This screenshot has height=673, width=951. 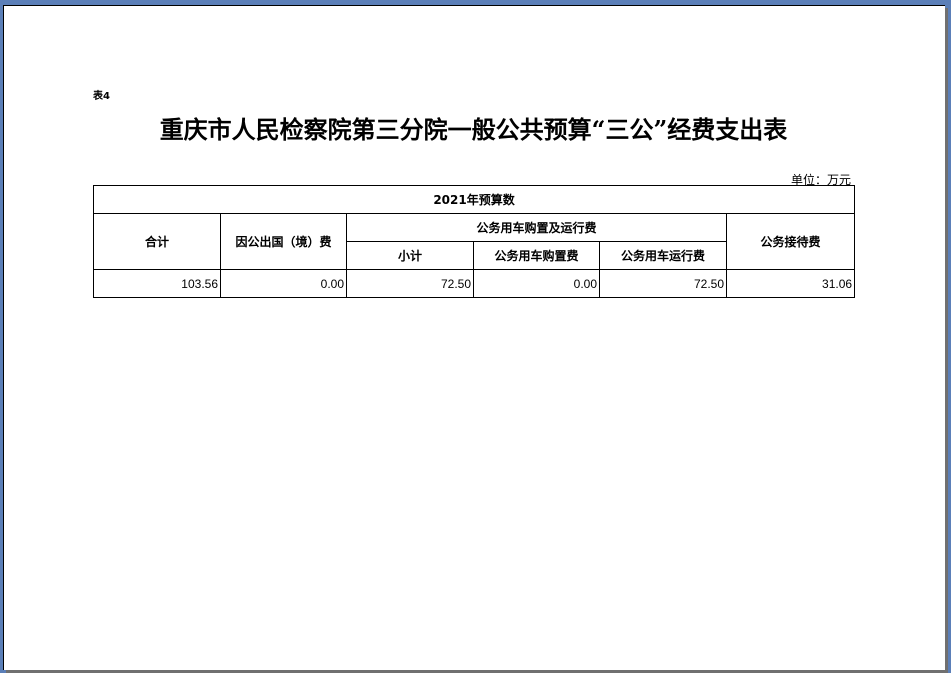 What do you see at coordinates (101, 96) in the screenshot?
I see `table-number: 表4` at bounding box center [101, 96].